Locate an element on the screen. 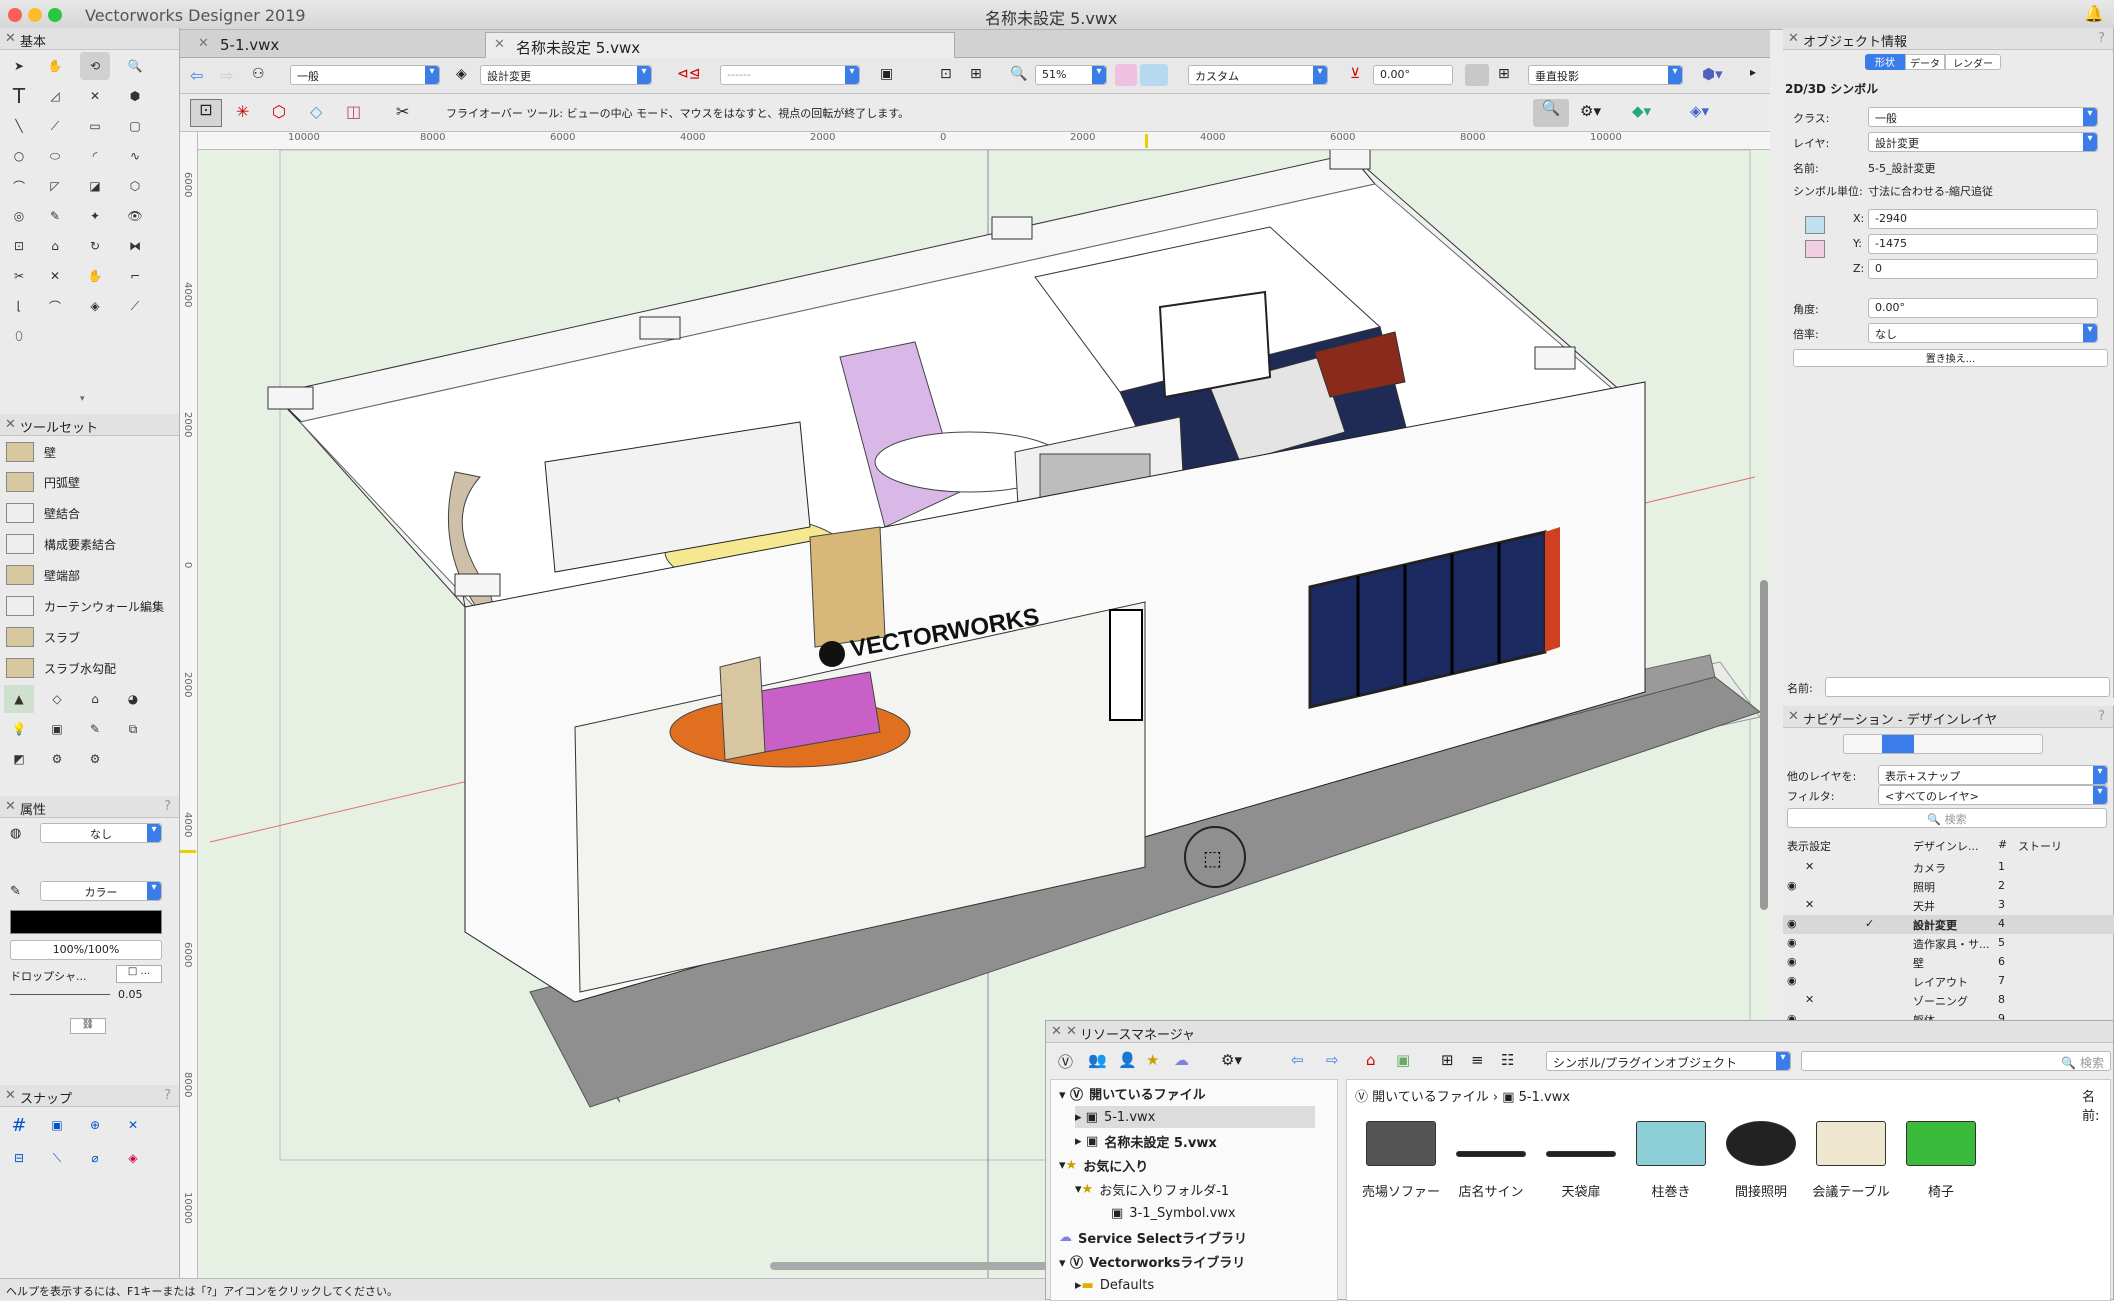  layer-row: ◉ 照明 2 is located at coordinates (1948, 886).